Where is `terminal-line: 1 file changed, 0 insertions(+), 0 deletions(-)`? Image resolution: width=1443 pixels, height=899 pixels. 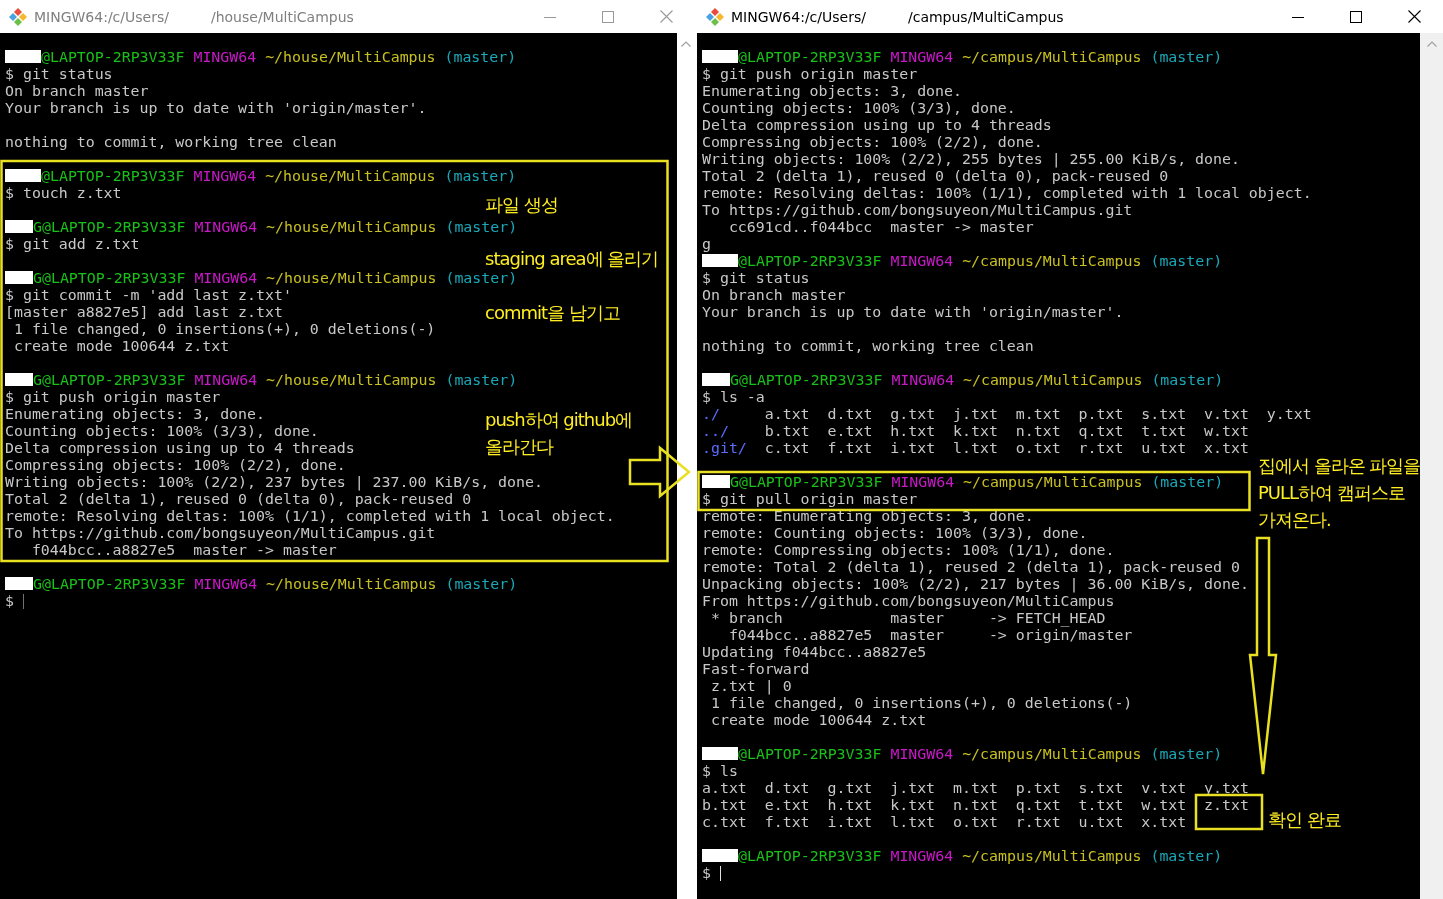 terminal-line: 1 file changed, 0 insertions(+), 0 deletions(-) is located at coordinates (921, 703).